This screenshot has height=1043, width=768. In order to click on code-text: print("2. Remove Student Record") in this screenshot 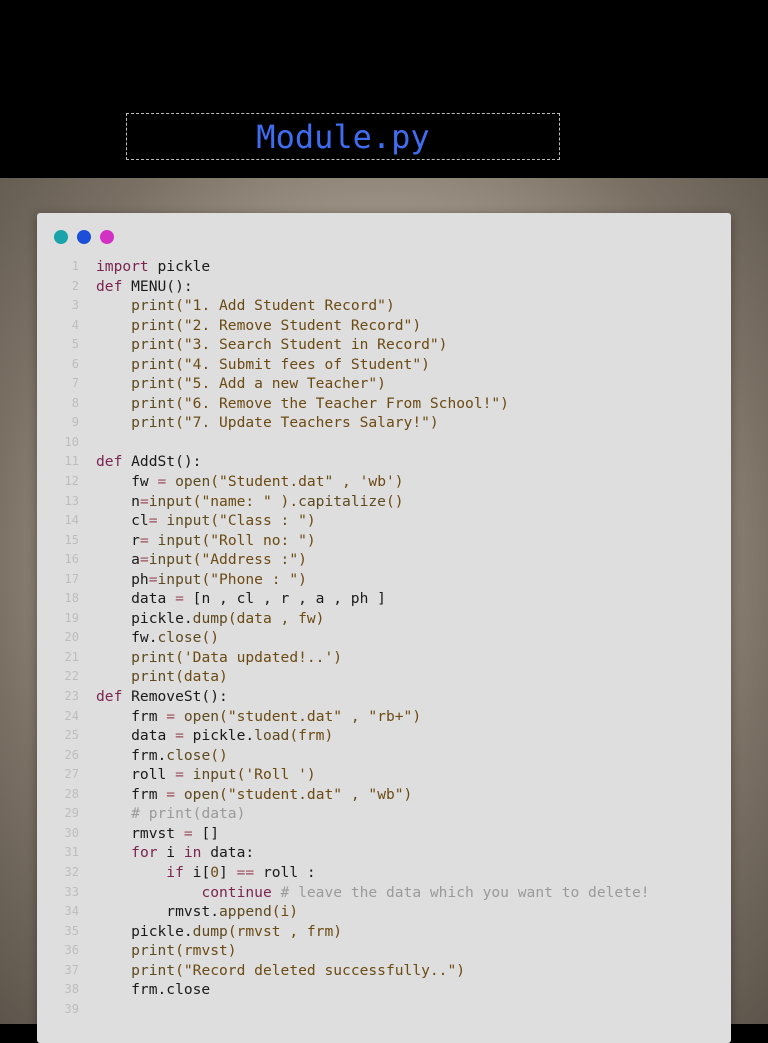, I will do `click(258, 326)`.